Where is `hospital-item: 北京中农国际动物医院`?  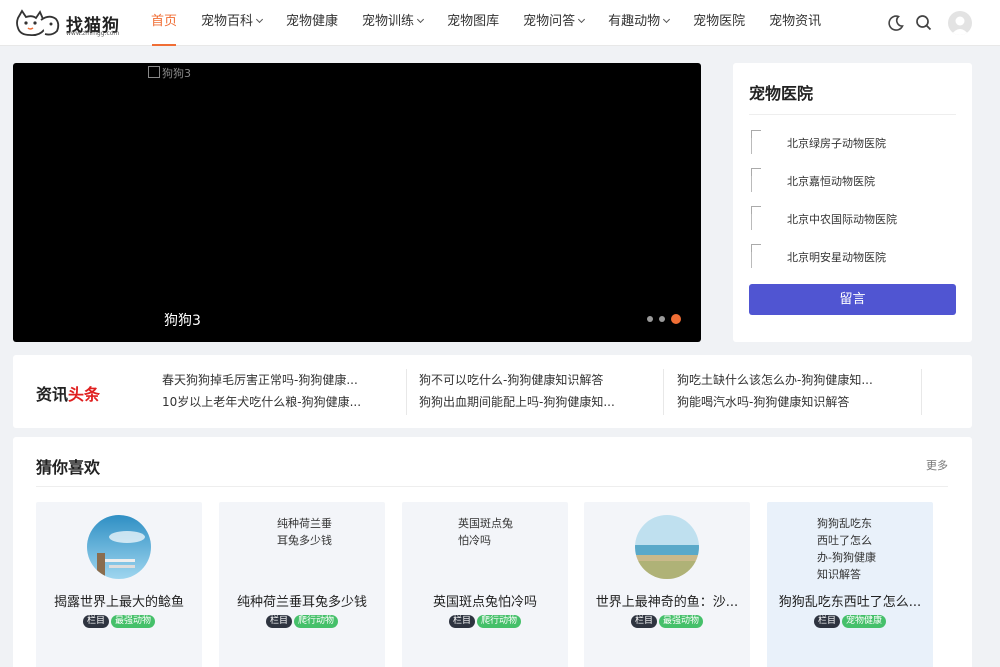 hospital-item: 北京中农国际动物医院 is located at coordinates (854, 218).